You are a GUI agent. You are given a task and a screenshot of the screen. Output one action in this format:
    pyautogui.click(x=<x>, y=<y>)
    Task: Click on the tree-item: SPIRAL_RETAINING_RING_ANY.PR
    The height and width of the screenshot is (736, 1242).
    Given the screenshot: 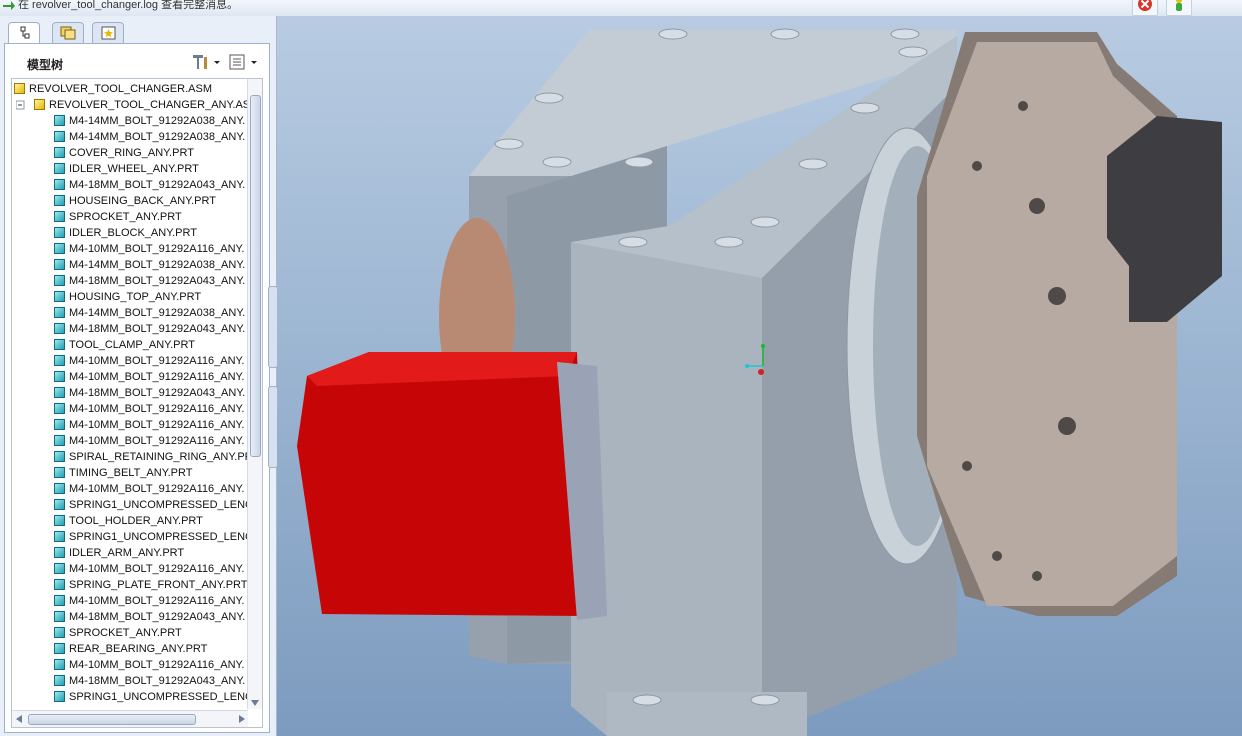 What is the action you would take?
    pyautogui.click(x=153, y=457)
    